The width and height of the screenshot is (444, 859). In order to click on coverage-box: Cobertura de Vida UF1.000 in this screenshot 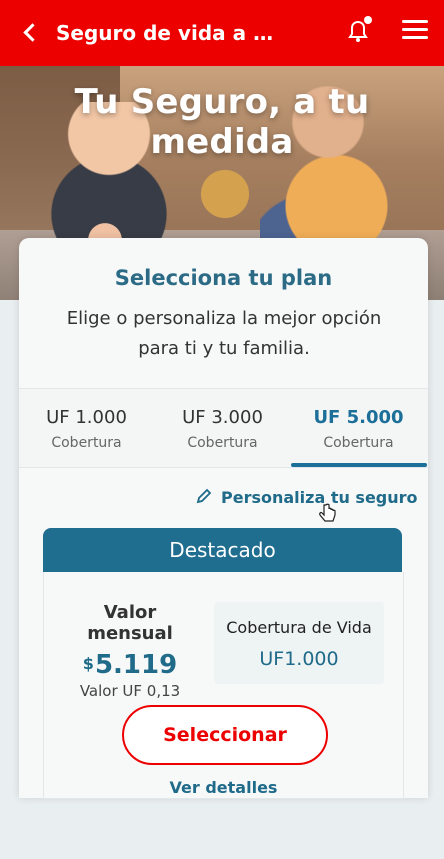, I will do `click(299, 643)`.